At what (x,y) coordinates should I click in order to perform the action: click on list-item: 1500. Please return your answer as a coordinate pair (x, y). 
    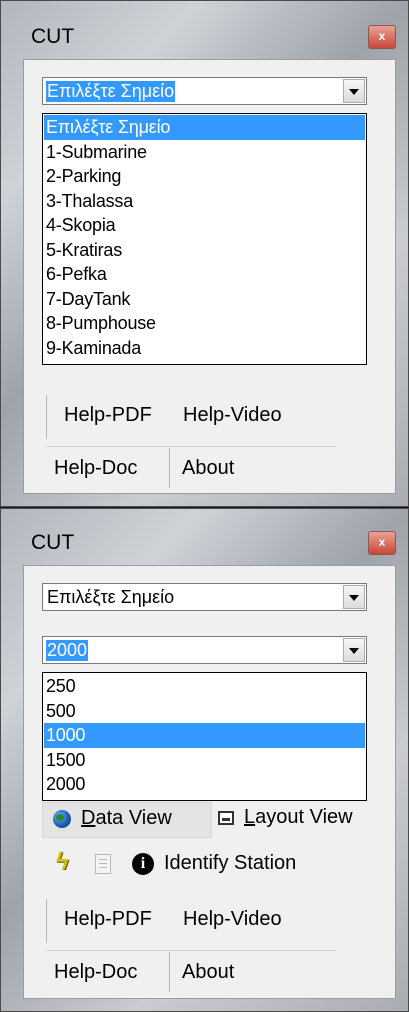
    Looking at the image, I should click on (204, 760).